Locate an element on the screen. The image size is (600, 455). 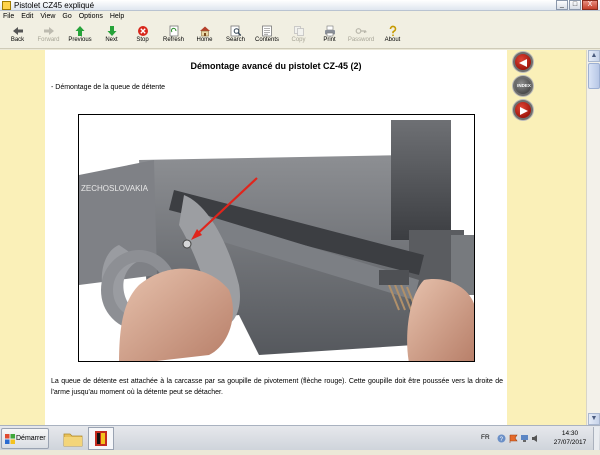
stop-button: Stop is located at coordinates (142, 36).